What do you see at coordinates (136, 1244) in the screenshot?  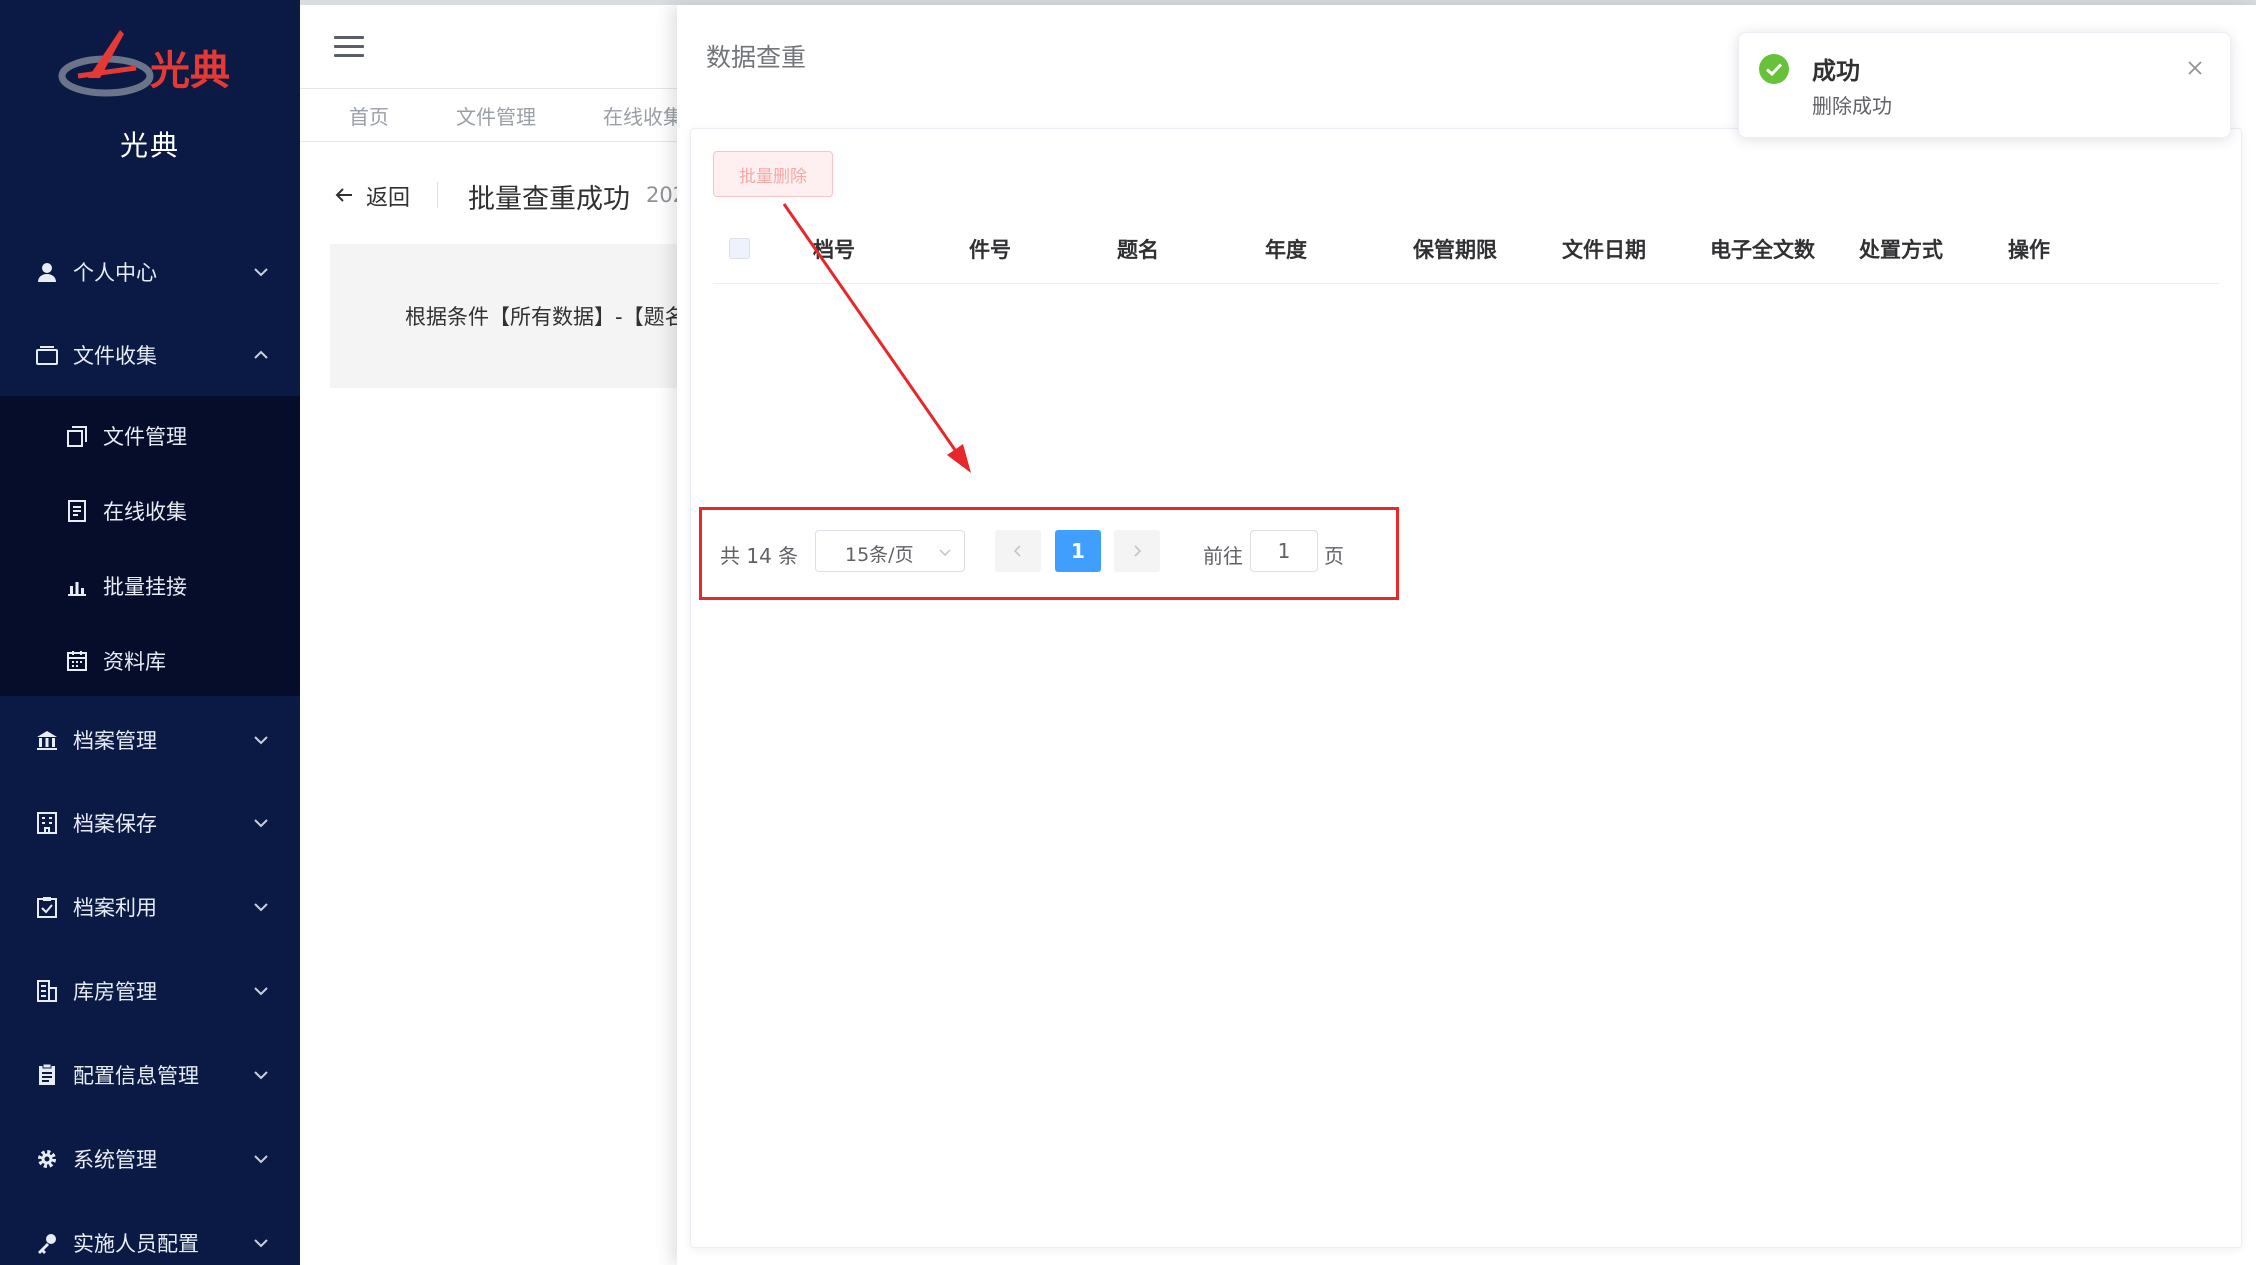 I see `menu-item-label: 实施人员配置` at bounding box center [136, 1244].